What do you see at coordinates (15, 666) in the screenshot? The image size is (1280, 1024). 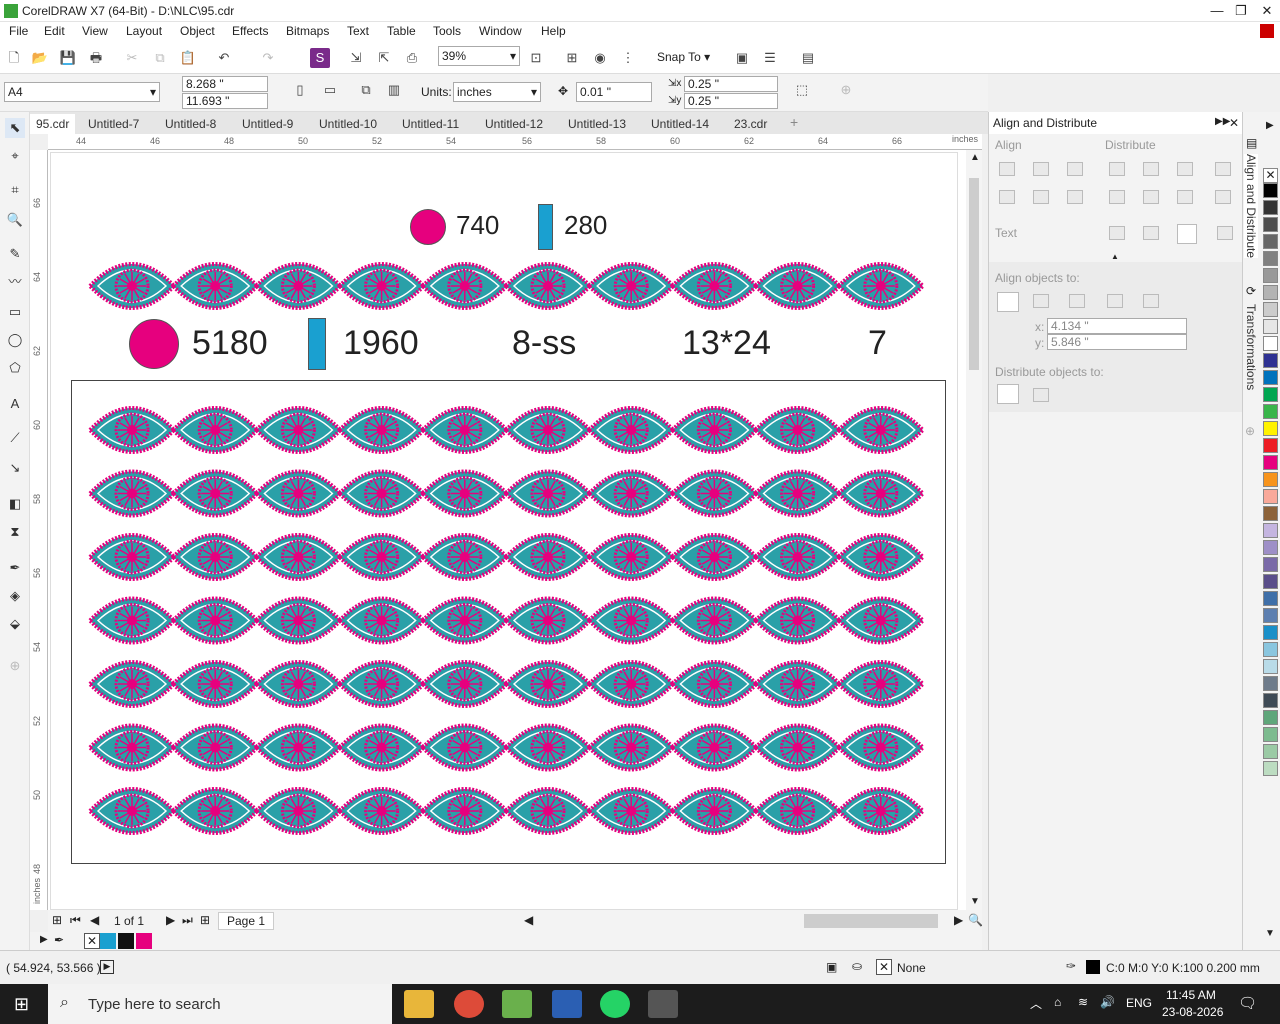 I see `add-tool-icon: ⊕` at bounding box center [15, 666].